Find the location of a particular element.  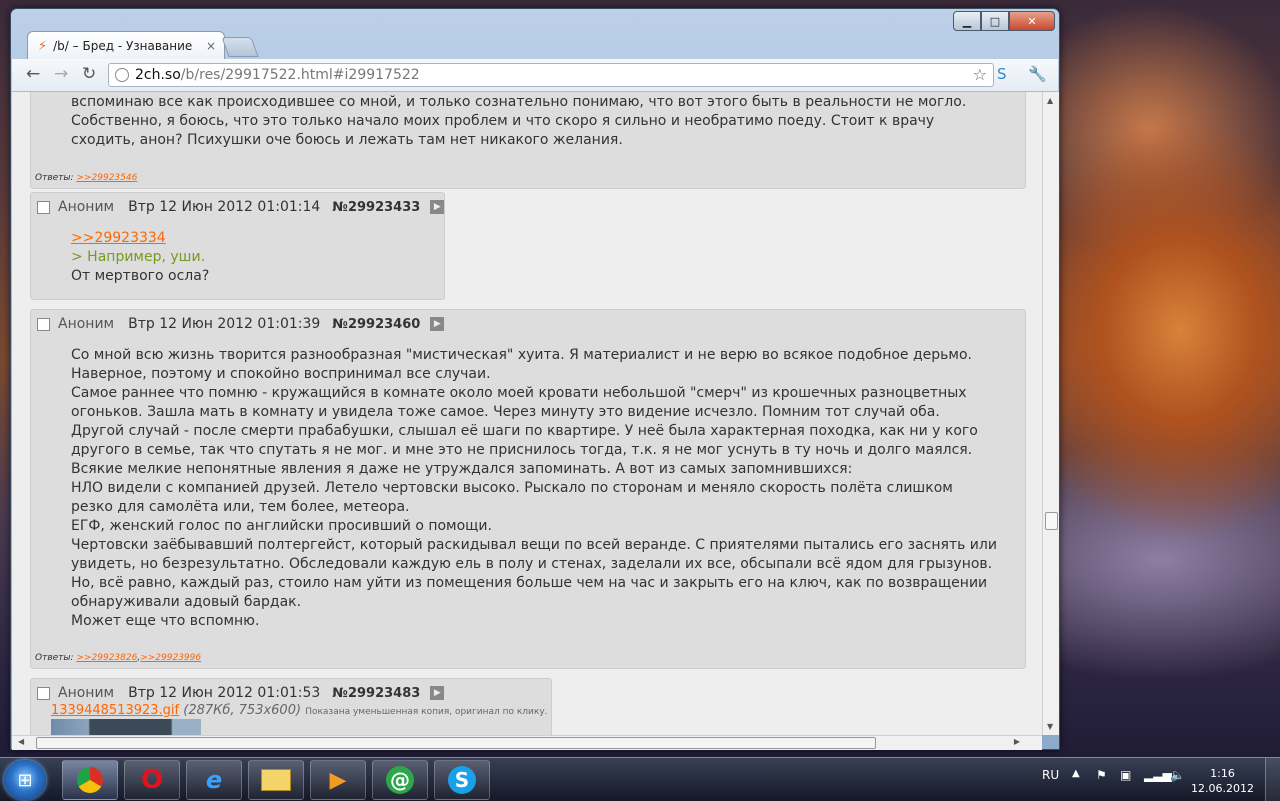

greentext-quote: > Например, уши. is located at coordinates (138, 257).